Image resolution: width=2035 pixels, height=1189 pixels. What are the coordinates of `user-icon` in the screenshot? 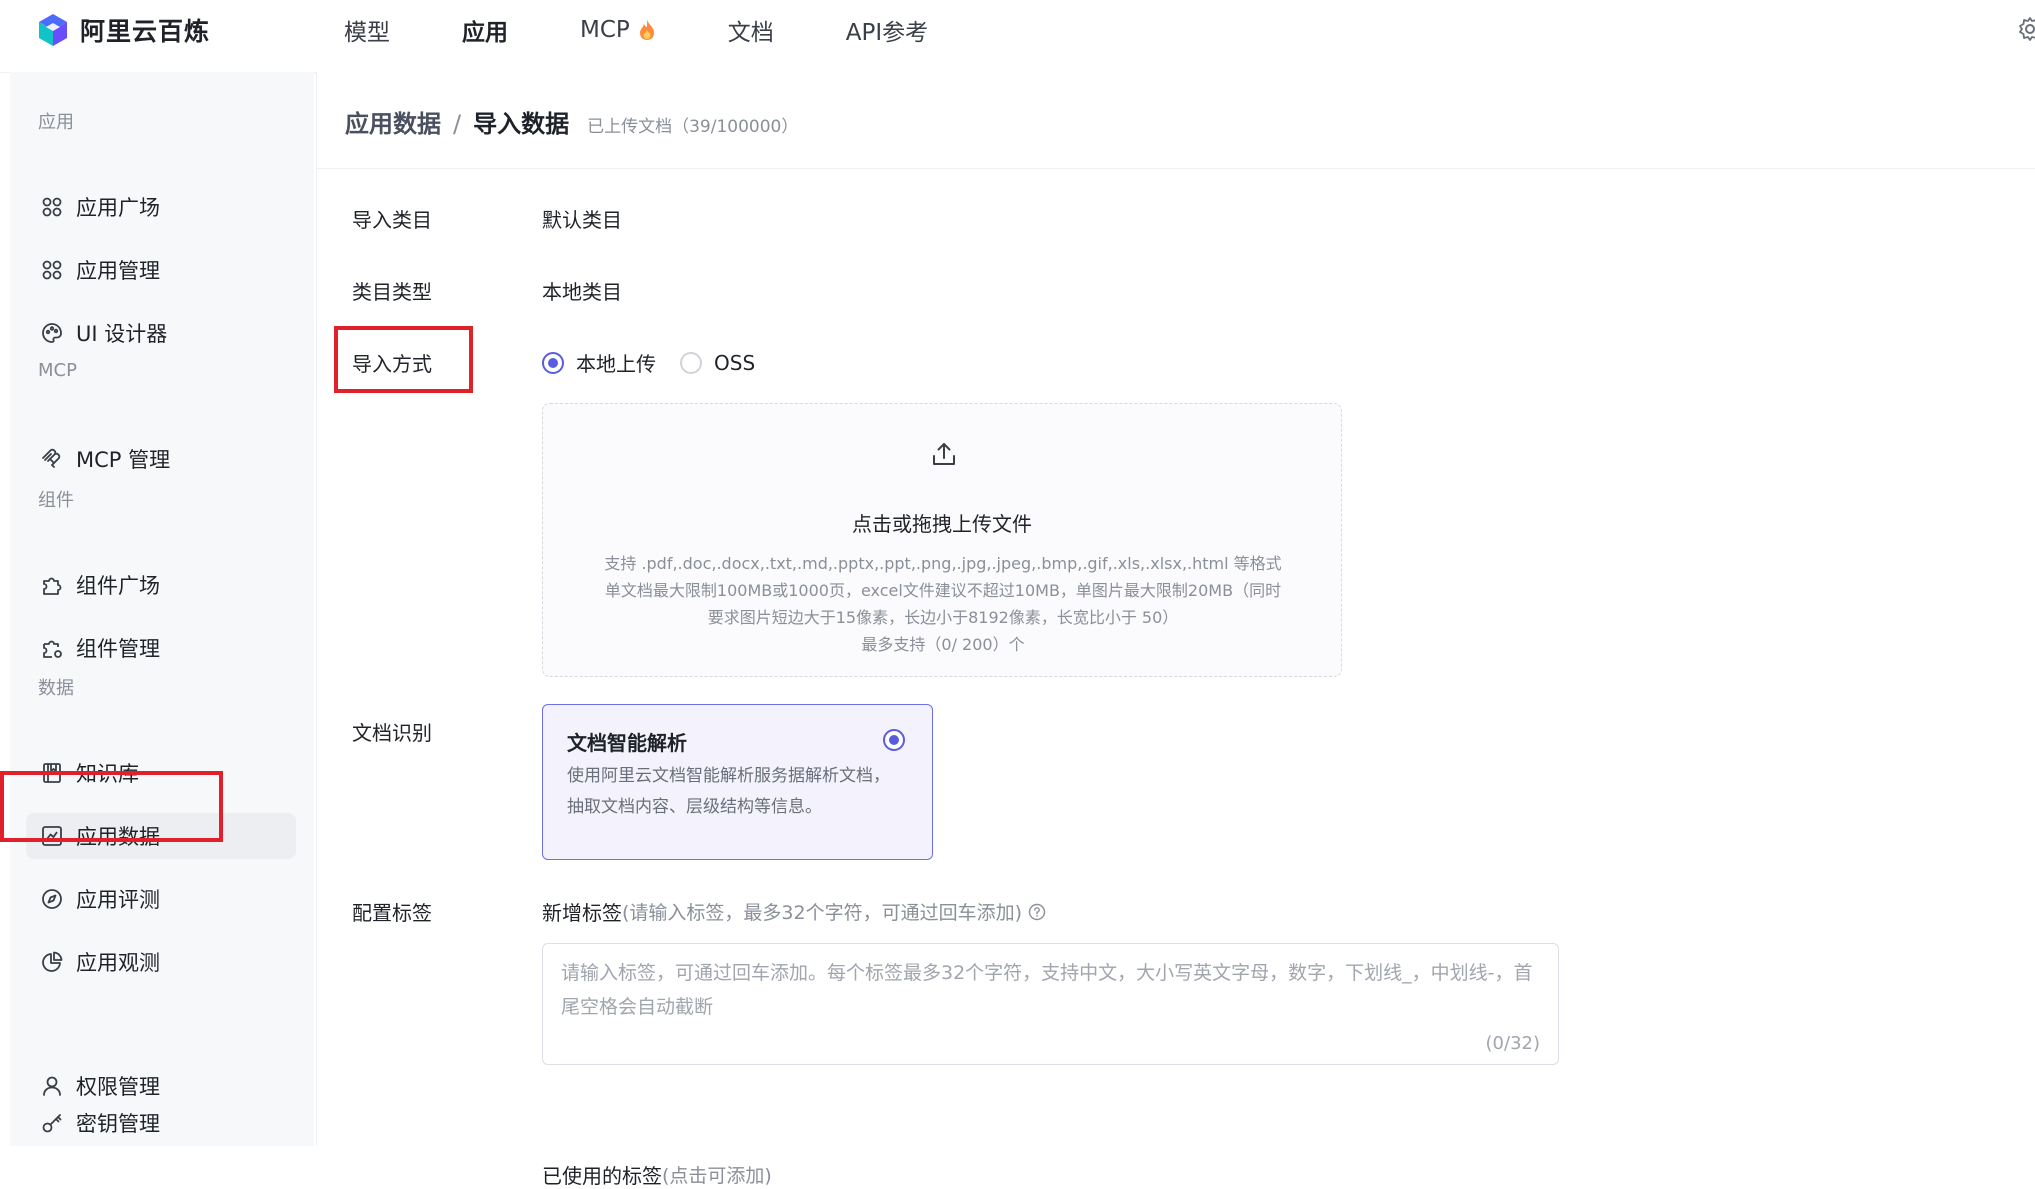 It's located at (52, 1086).